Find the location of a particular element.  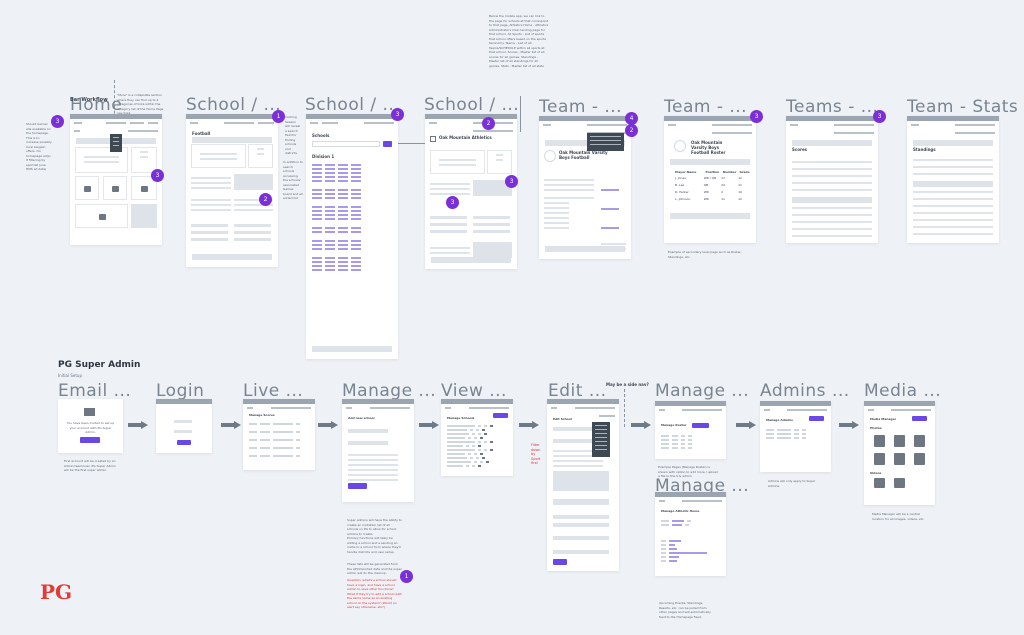

filter-note: Filter down by Sport first is located at coordinates (536, 454).